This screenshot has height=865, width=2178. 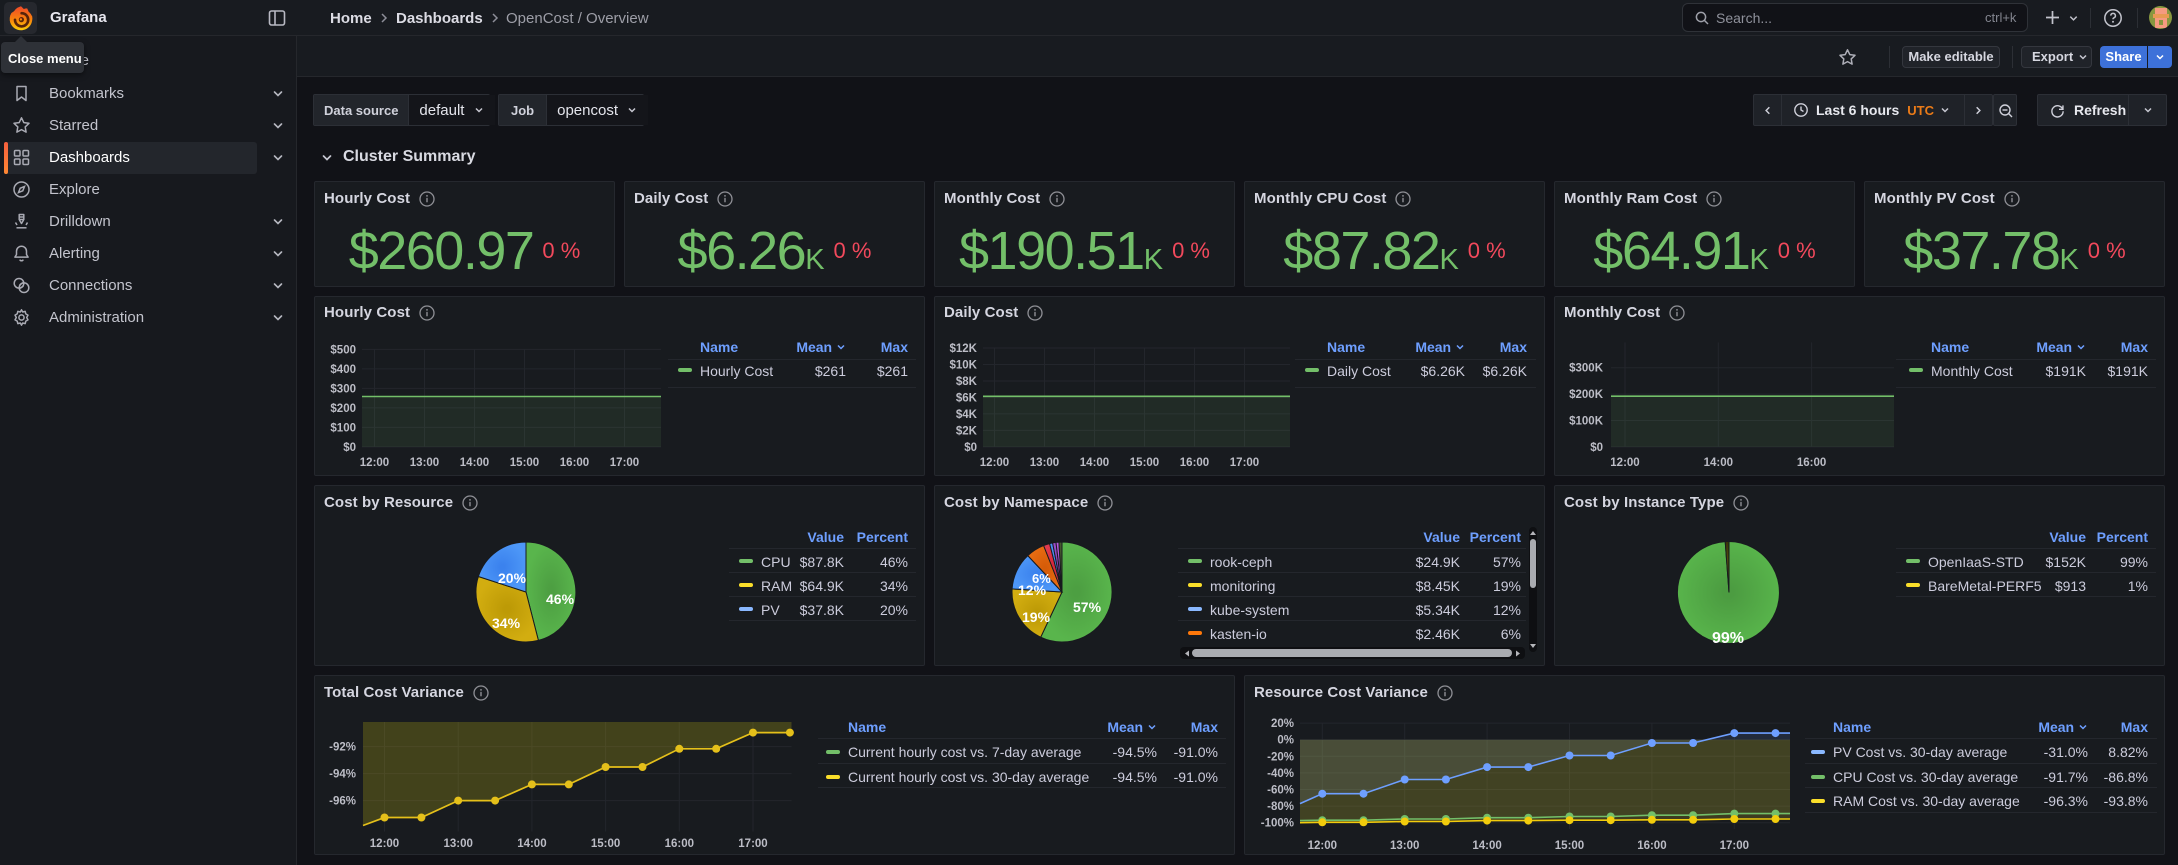 I want to click on svg-text: -96%, so click(x=342, y=802).